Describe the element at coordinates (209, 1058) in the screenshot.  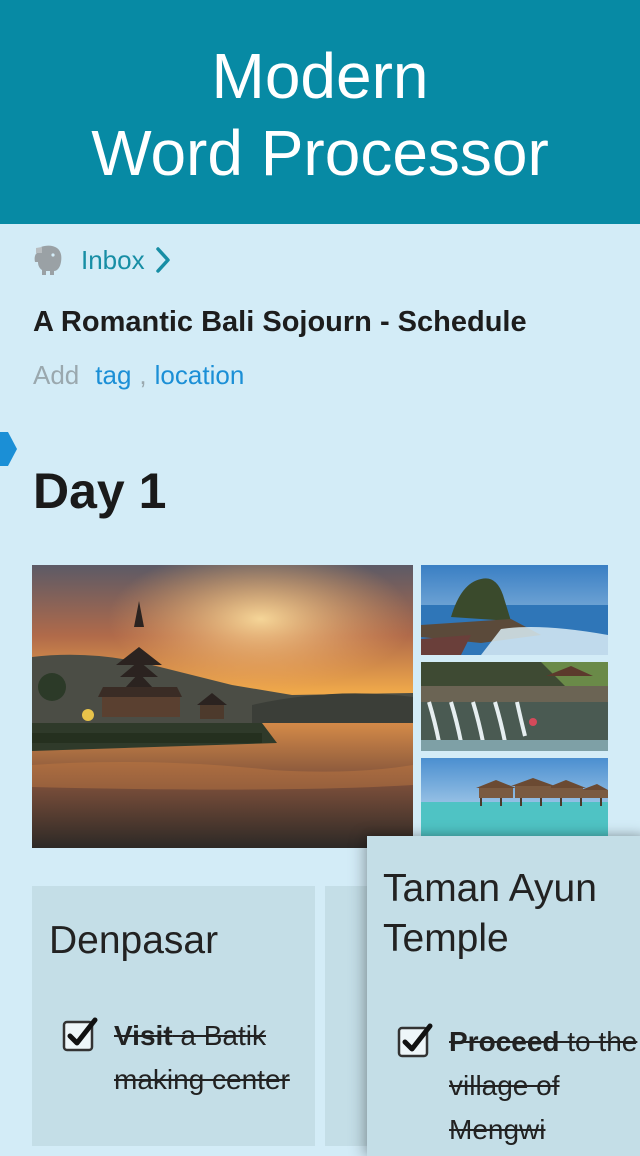
I see `todo-text: Visit a Batik making center` at that location.